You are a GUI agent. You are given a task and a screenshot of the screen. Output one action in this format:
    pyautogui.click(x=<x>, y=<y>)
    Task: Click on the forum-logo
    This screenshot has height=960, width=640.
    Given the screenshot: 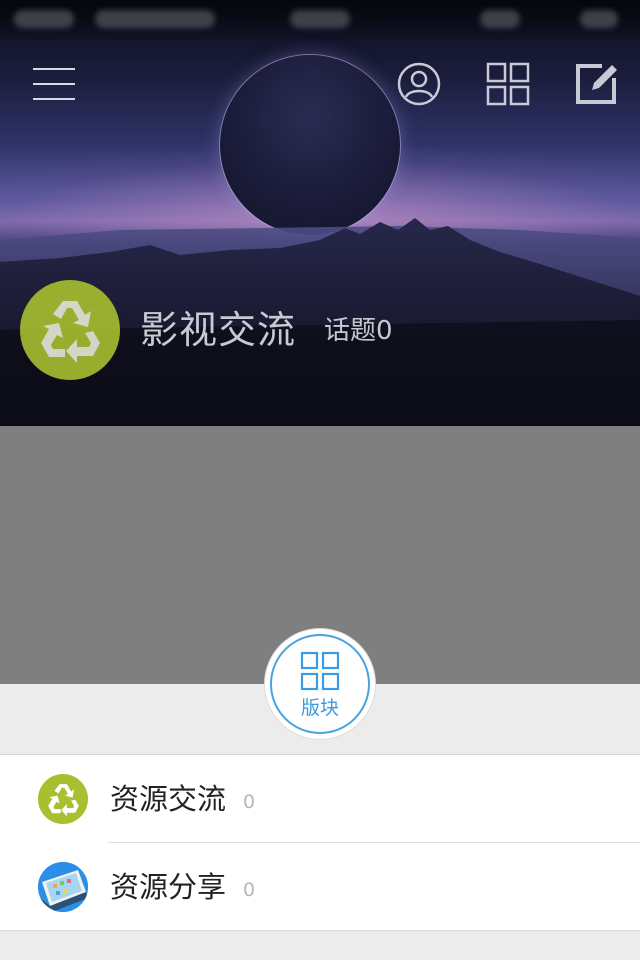 What is the action you would take?
    pyautogui.click(x=70, y=330)
    